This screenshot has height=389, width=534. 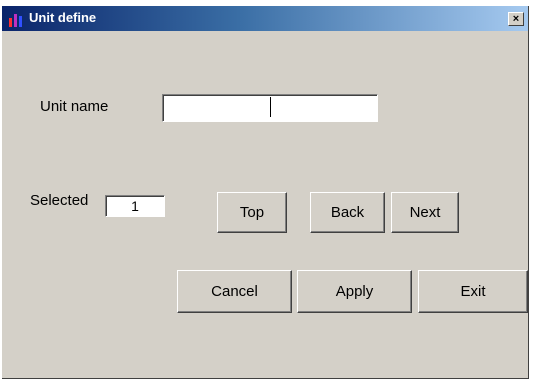 I want to click on unit-name-label: Unit name, so click(x=74, y=106).